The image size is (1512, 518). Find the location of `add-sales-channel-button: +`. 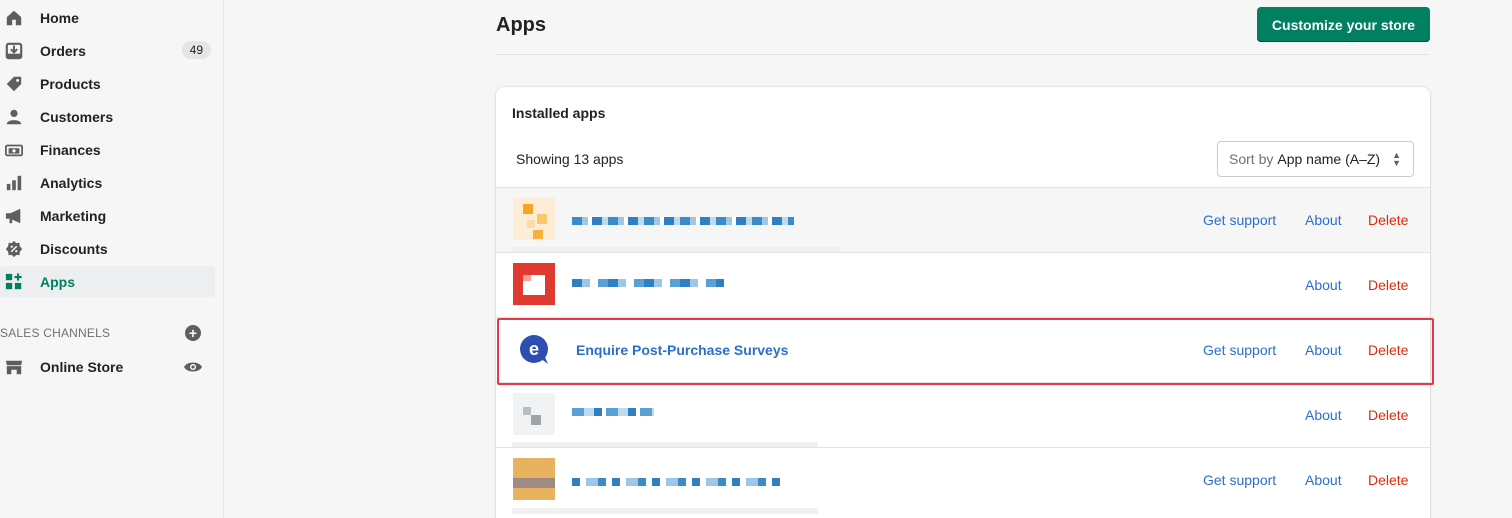

add-sales-channel-button: + is located at coordinates (193, 333).